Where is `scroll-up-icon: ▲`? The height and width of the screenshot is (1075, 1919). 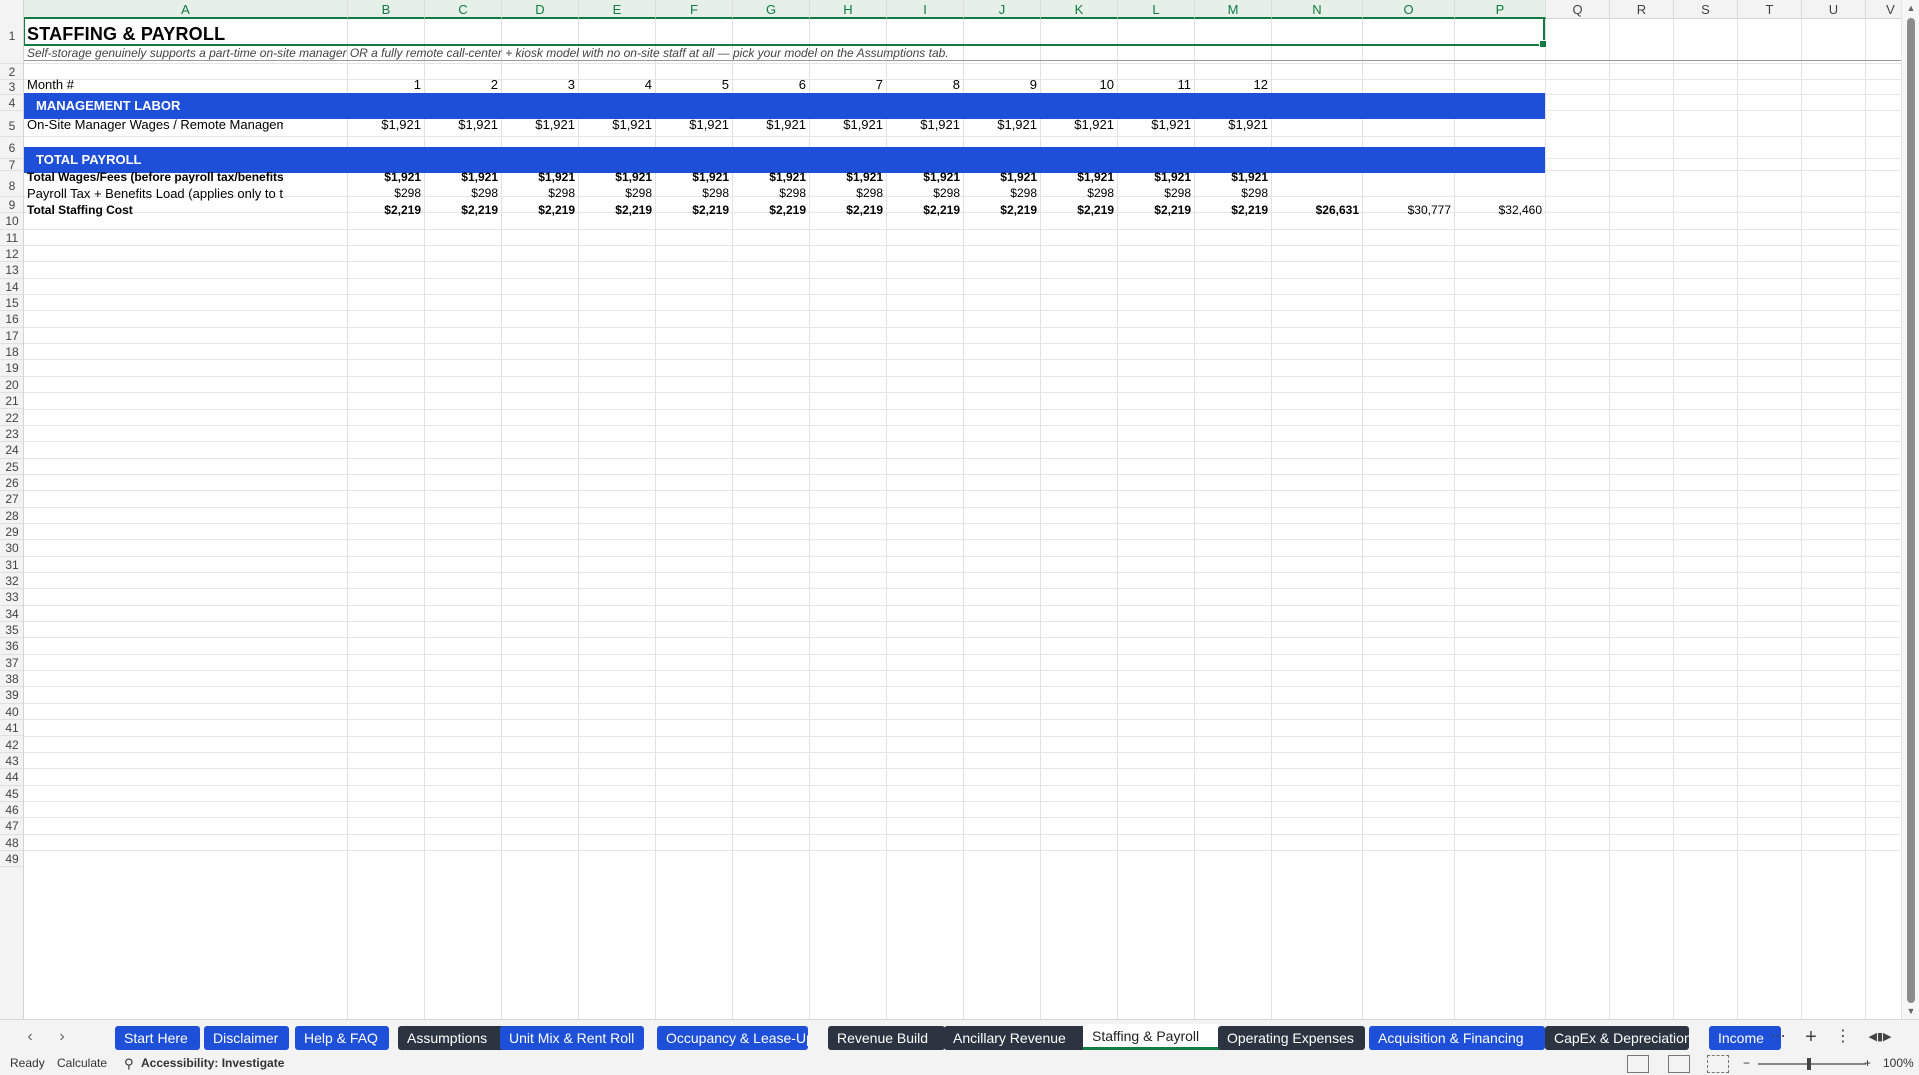
scroll-up-icon: ▲ is located at coordinates (1910, 8).